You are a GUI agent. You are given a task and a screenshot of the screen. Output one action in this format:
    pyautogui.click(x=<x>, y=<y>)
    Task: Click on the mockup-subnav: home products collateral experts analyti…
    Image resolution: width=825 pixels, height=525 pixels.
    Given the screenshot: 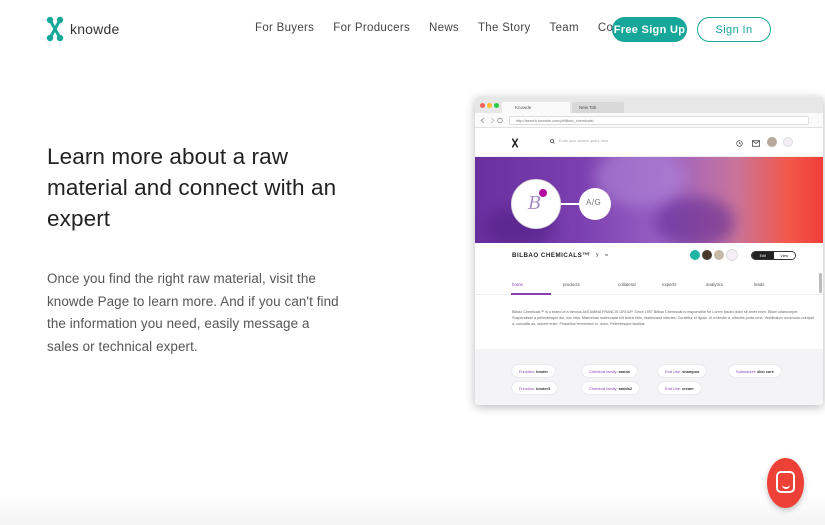 What is the action you would take?
    pyautogui.click(x=649, y=285)
    